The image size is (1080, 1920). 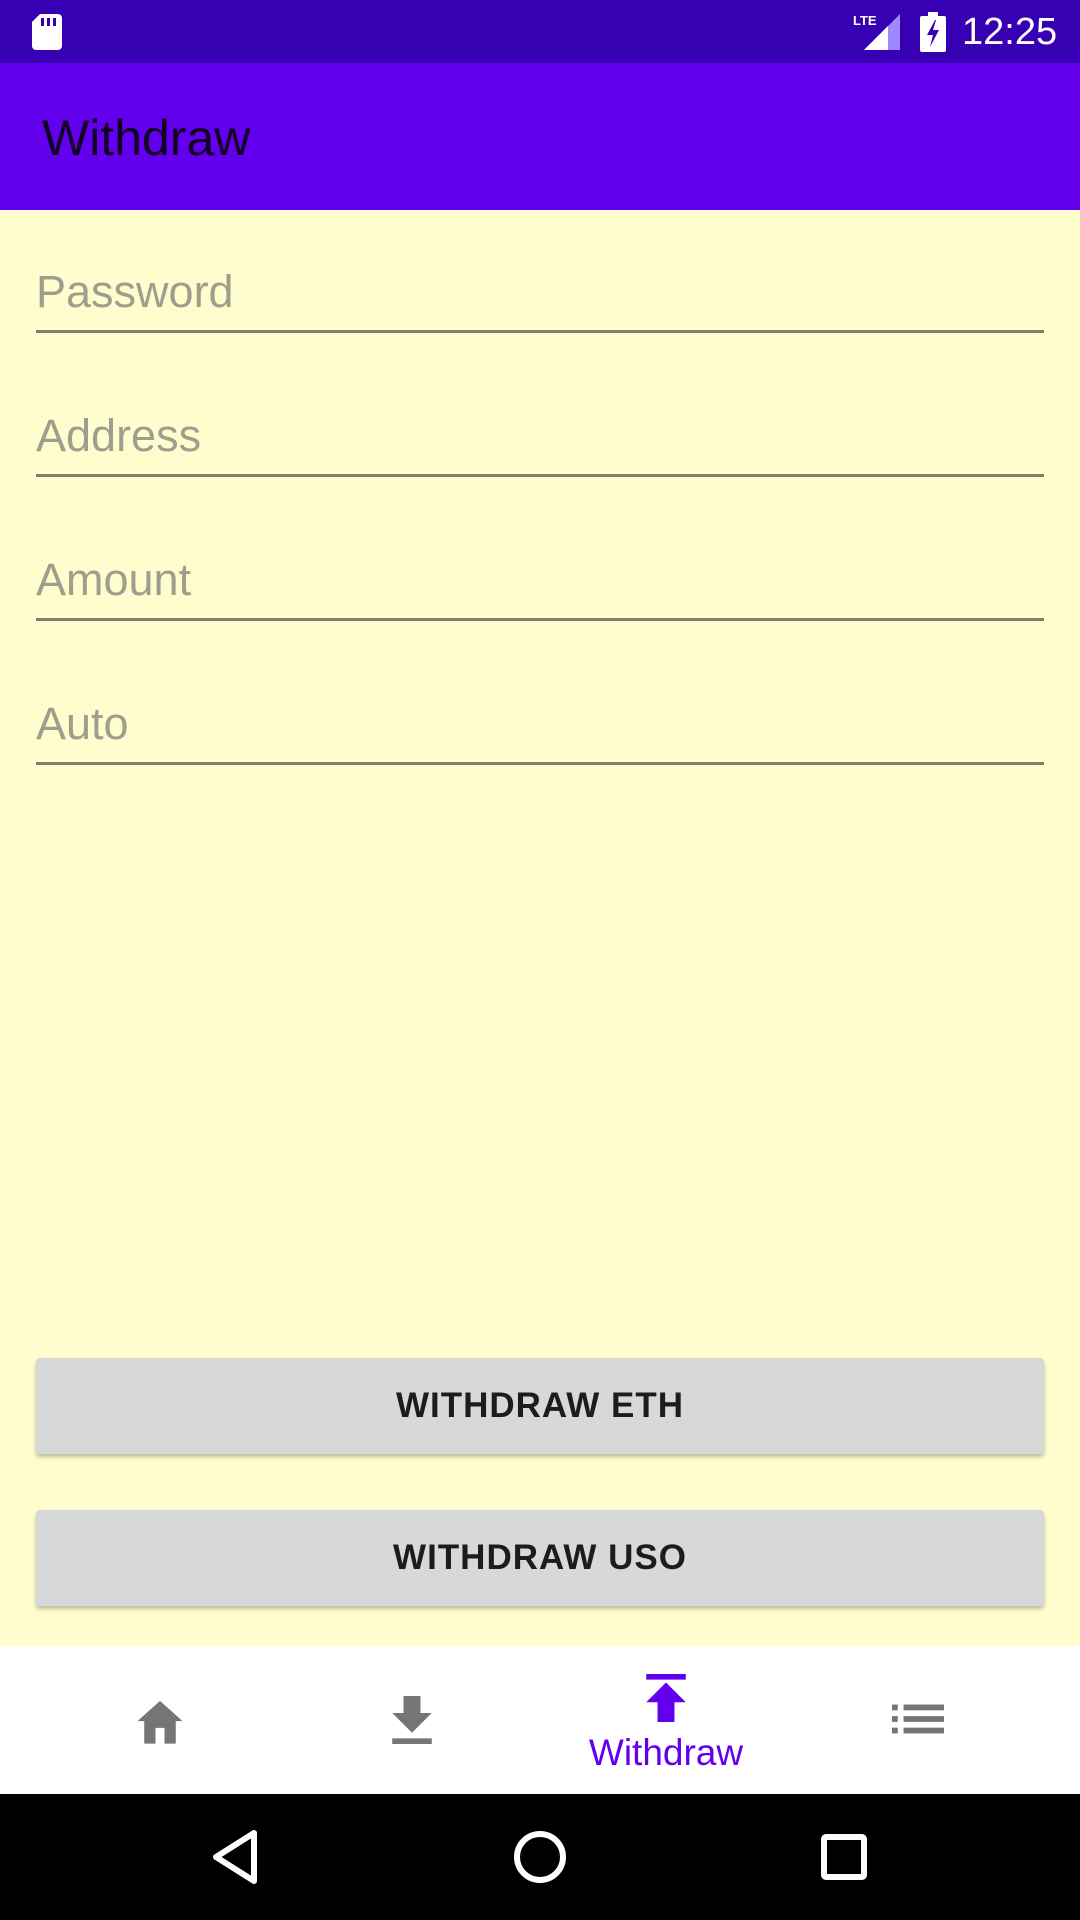 I want to click on address-field, so click(x=540, y=437).